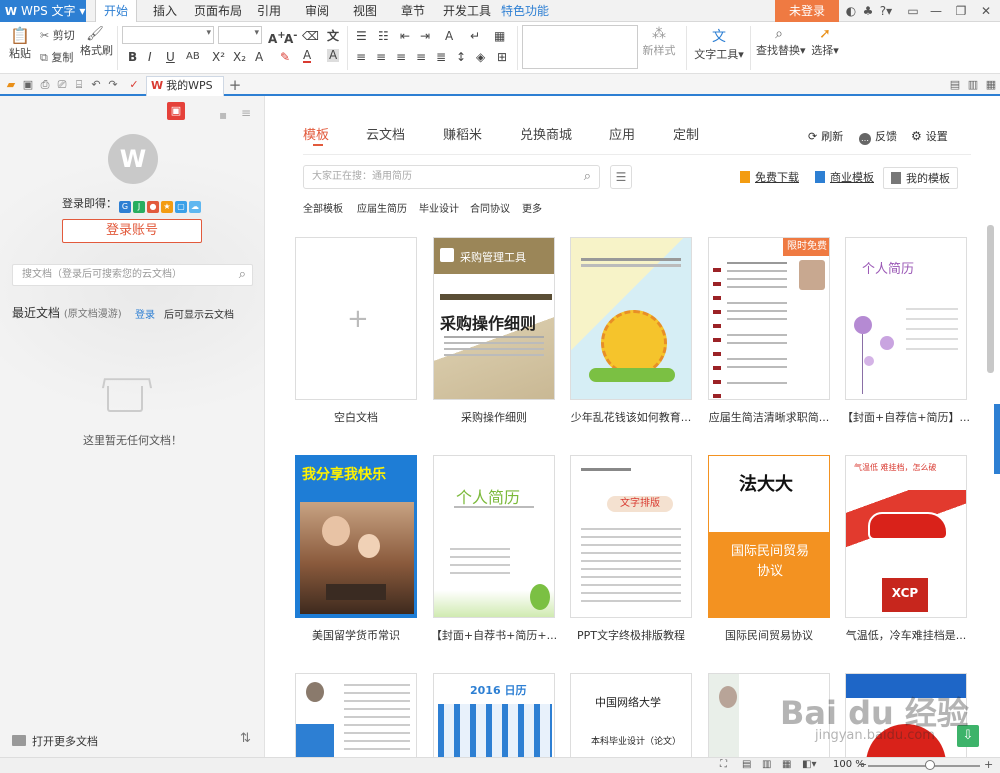  What do you see at coordinates (631, 716) in the screenshot?
I see `template-thumbnail: 中国网络大学 本科毕业设计（论文）` at bounding box center [631, 716].